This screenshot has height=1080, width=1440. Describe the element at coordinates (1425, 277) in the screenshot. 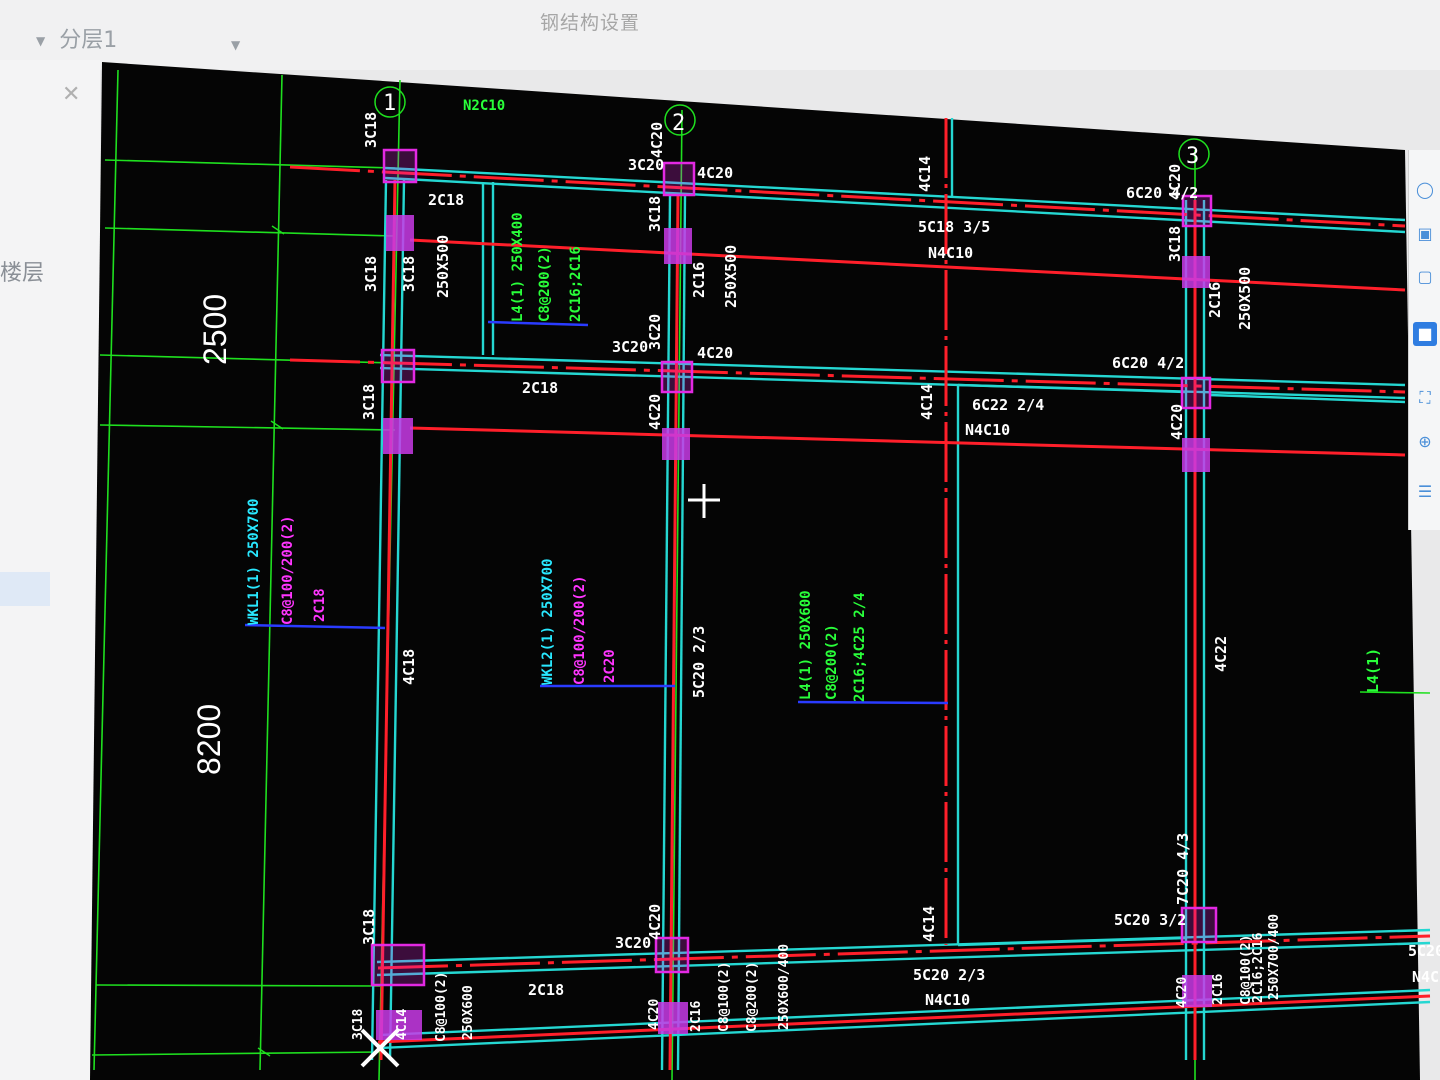

I see `box-view-icon: ▢` at that location.